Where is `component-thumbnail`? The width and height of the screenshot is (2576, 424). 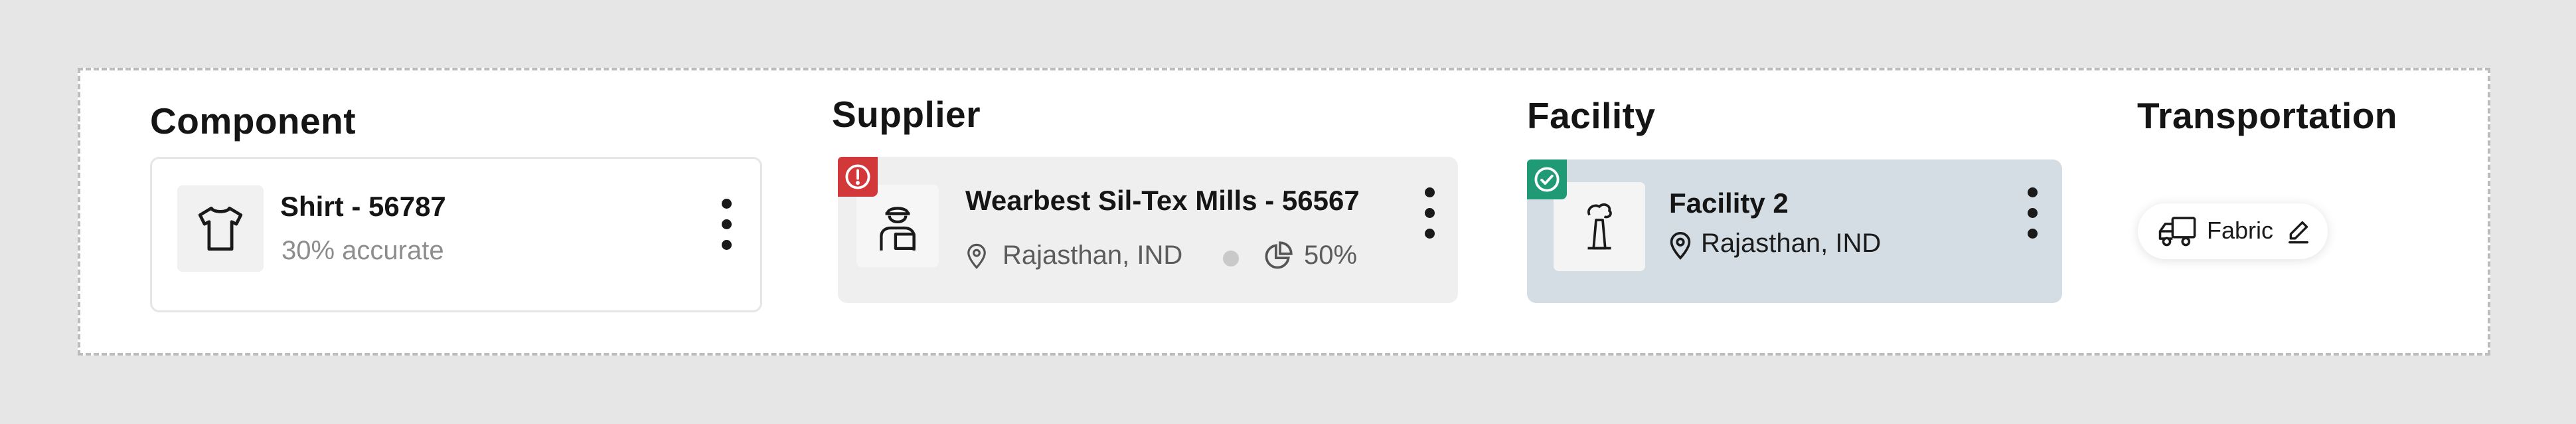
component-thumbnail is located at coordinates (220, 229).